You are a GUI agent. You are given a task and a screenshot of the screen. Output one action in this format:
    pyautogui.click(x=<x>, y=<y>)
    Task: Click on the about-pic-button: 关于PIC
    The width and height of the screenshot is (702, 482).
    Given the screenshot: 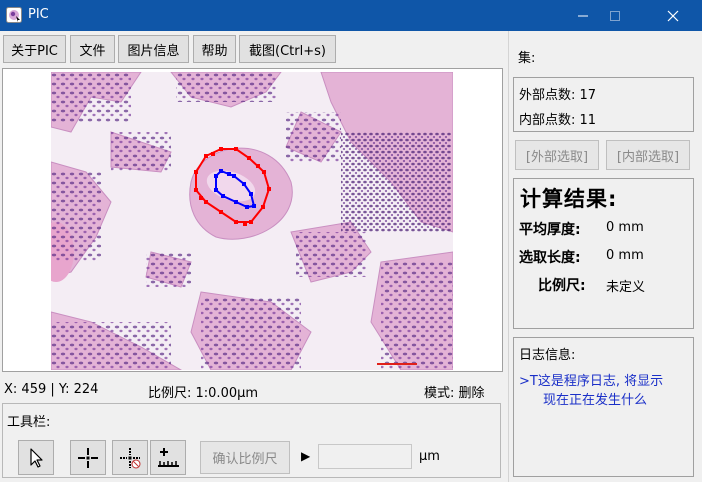 What is the action you would take?
    pyautogui.click(x=34, y=49)
    